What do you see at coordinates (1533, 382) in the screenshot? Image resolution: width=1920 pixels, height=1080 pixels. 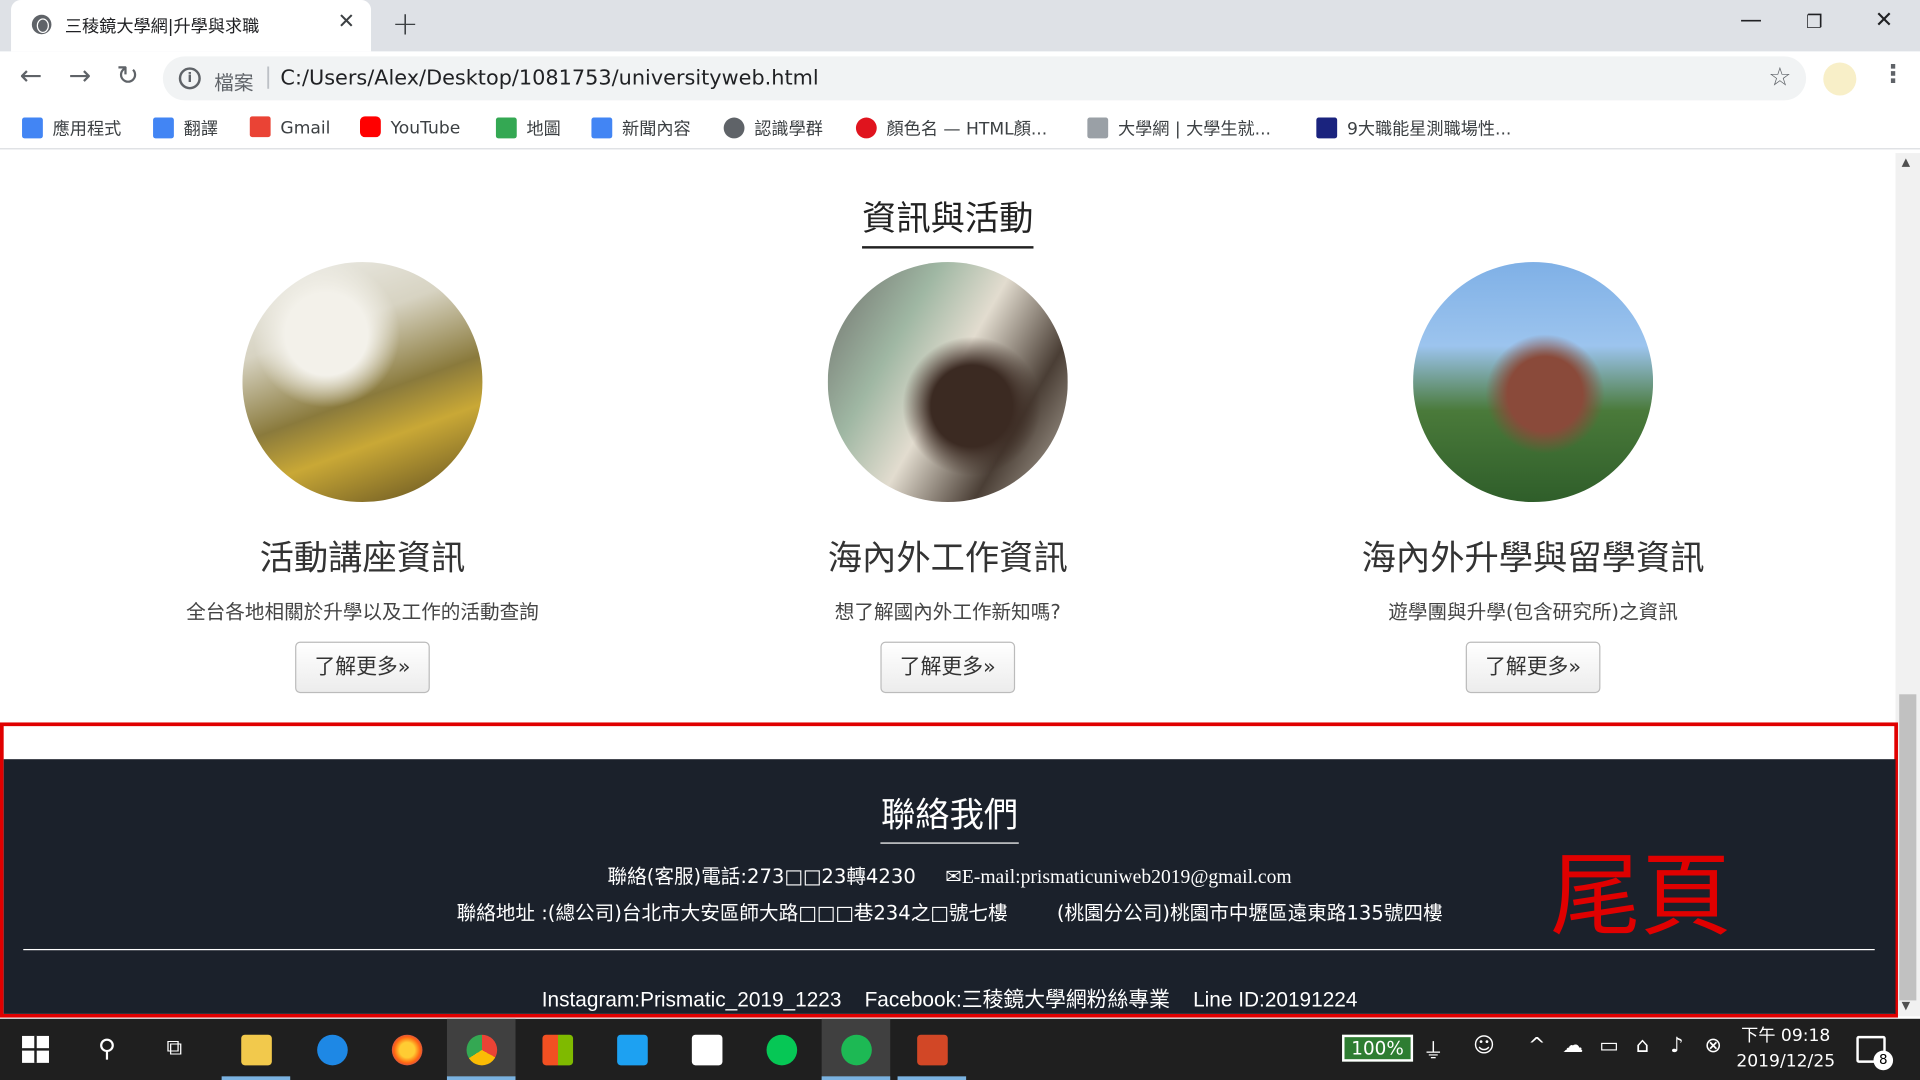 I see `campus-photo` at bounding box center [1533, 382].